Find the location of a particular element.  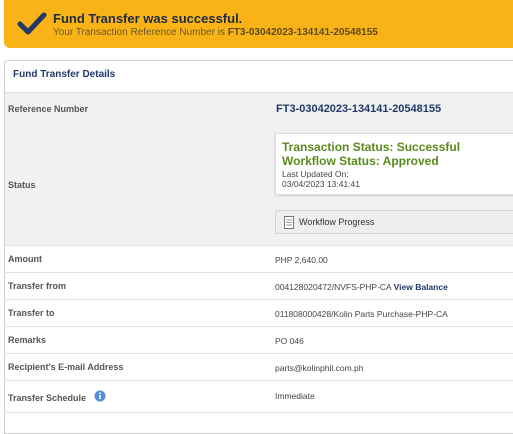

banner-title: Fund Transfer was successful. is located at coordinates (148, 18).